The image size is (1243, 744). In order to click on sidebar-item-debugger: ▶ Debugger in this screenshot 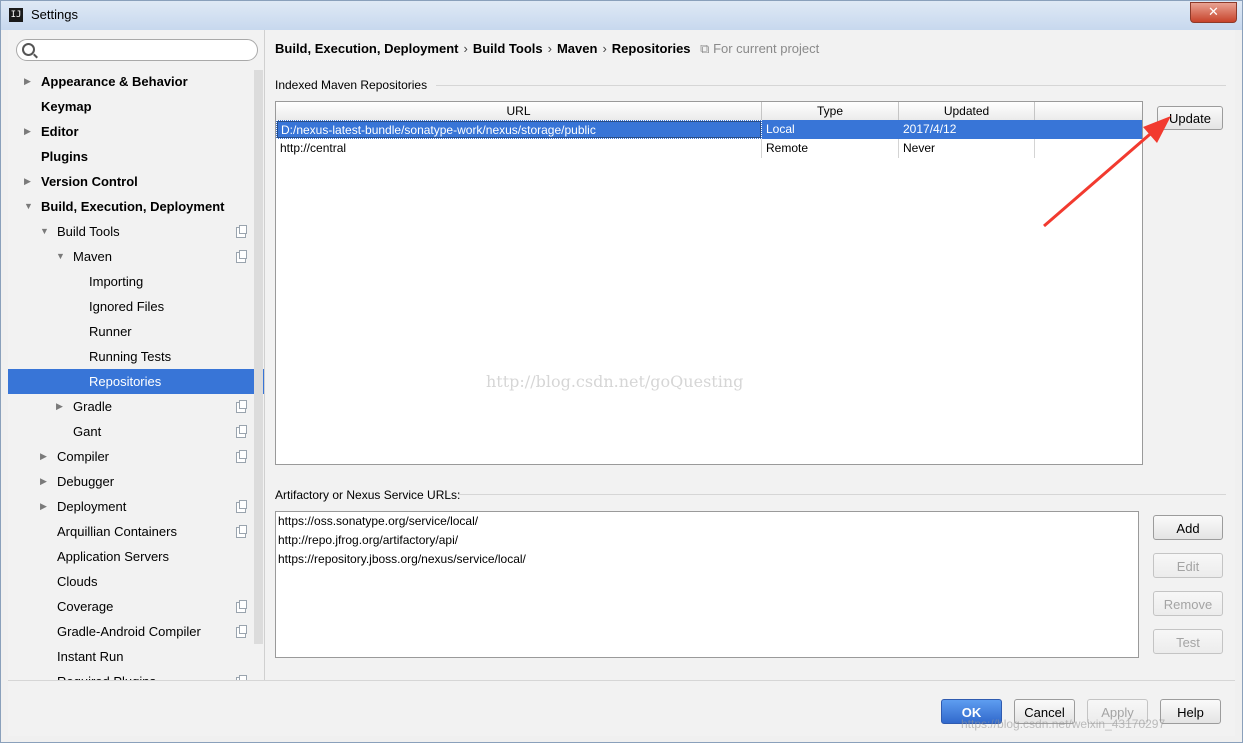, I will do `click(136, 481)`.